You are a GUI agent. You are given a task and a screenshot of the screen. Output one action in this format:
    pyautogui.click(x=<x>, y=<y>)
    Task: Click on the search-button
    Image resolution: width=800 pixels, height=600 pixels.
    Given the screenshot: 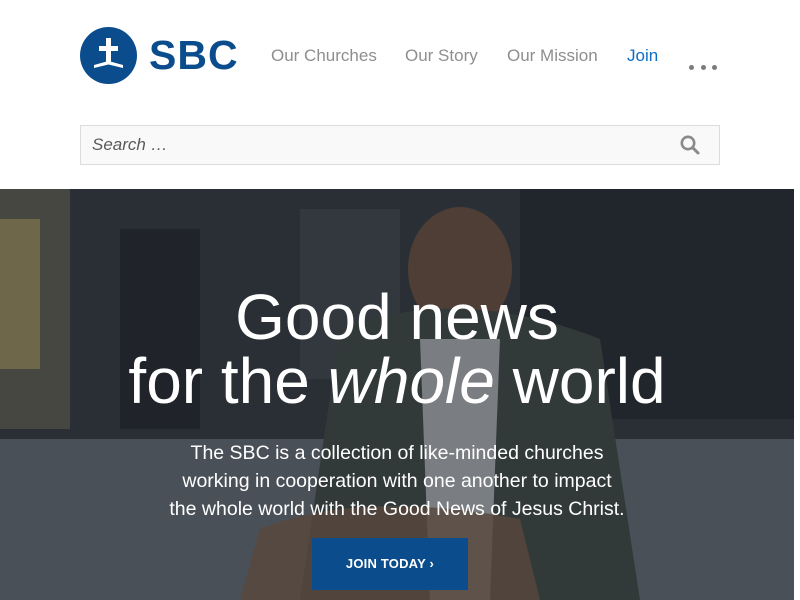 What is the action you would take?
    pyautogui.click(x=690, y=145)
    